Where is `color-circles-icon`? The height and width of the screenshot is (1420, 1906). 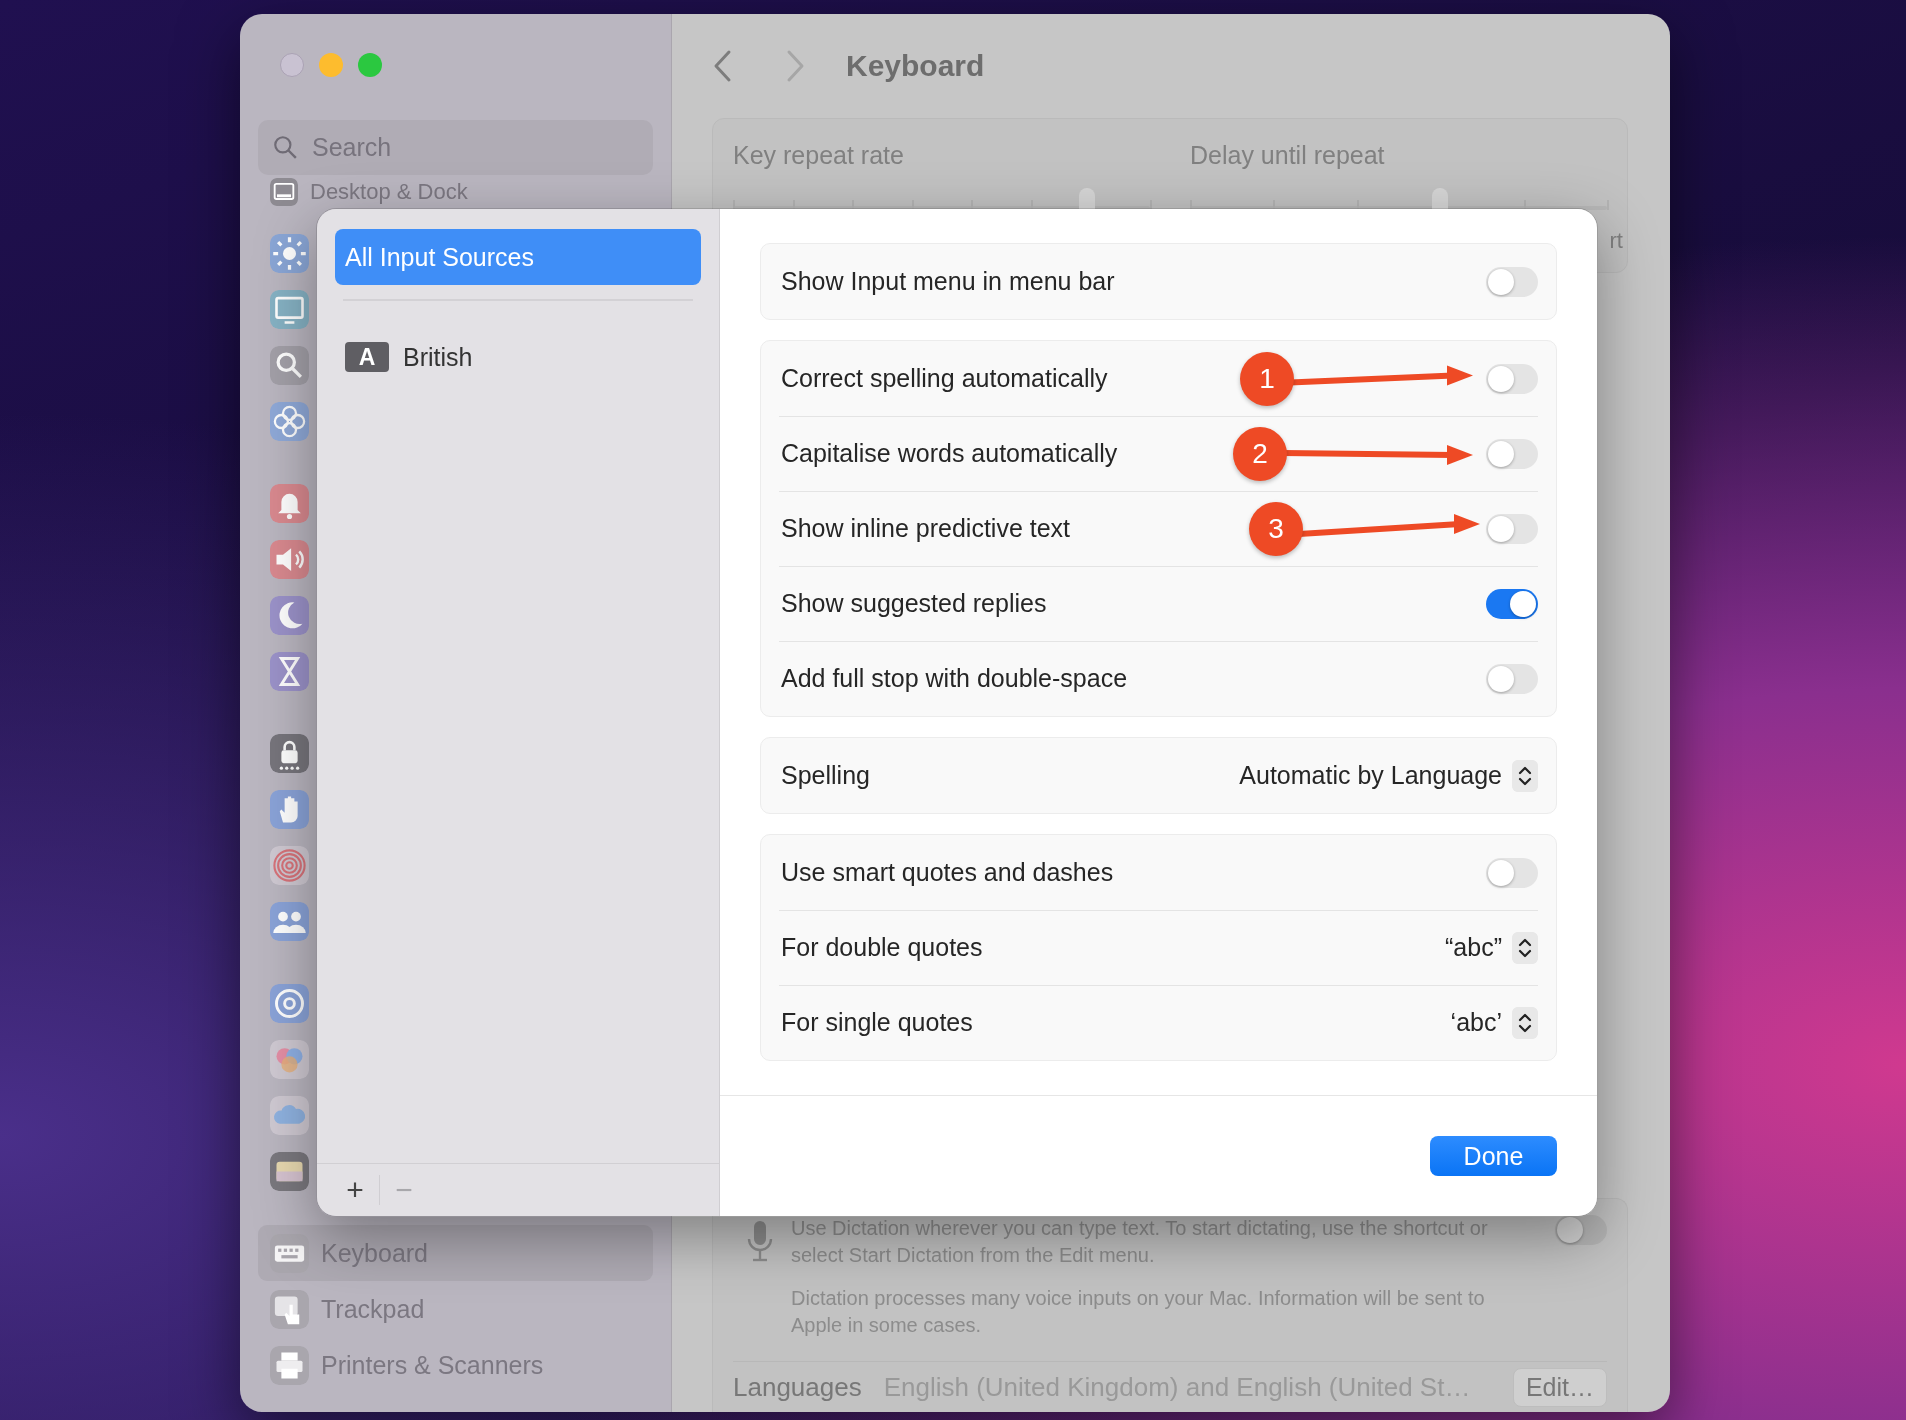 color-circles-icon is located at coordinates (289, 1059).